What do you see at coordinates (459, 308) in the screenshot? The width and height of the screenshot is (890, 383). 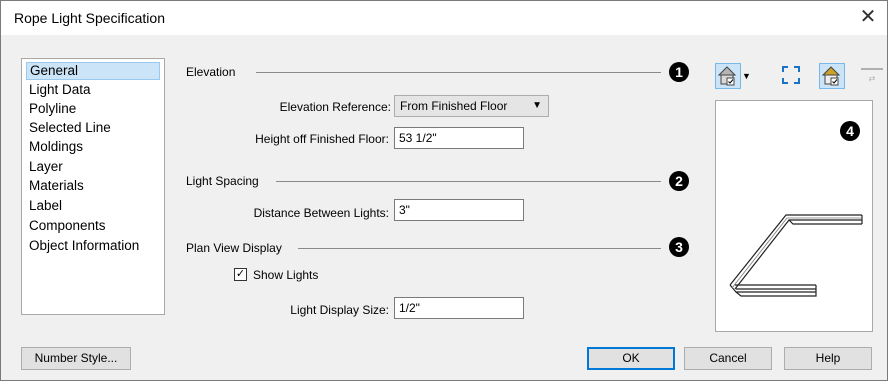 I see `light-display-size-input: 1/2"` at bounding box center [459, 308].